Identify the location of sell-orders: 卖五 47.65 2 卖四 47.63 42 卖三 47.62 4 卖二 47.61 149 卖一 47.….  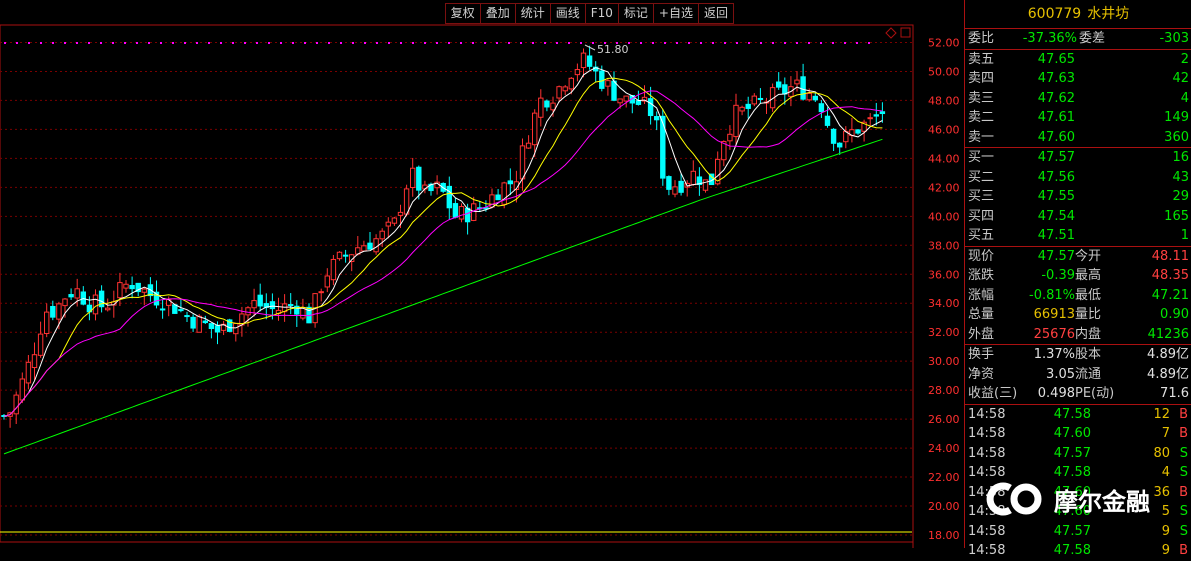
(1078, 99).